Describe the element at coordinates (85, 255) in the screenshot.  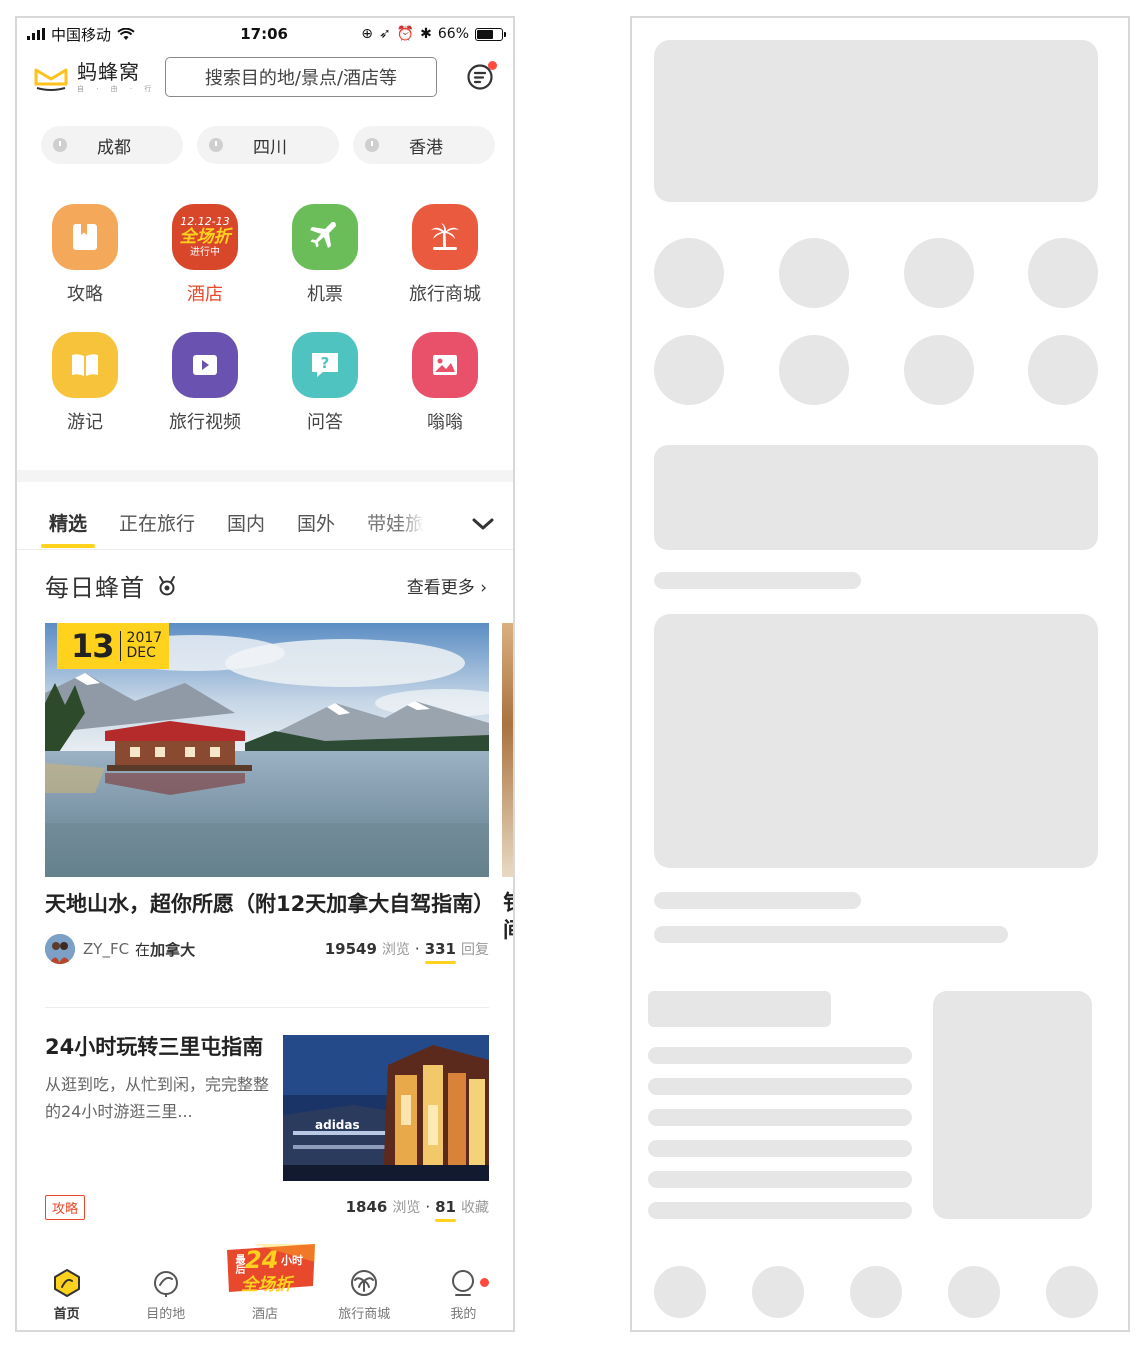
I see `grid-item-guide: 攻略` at that location.